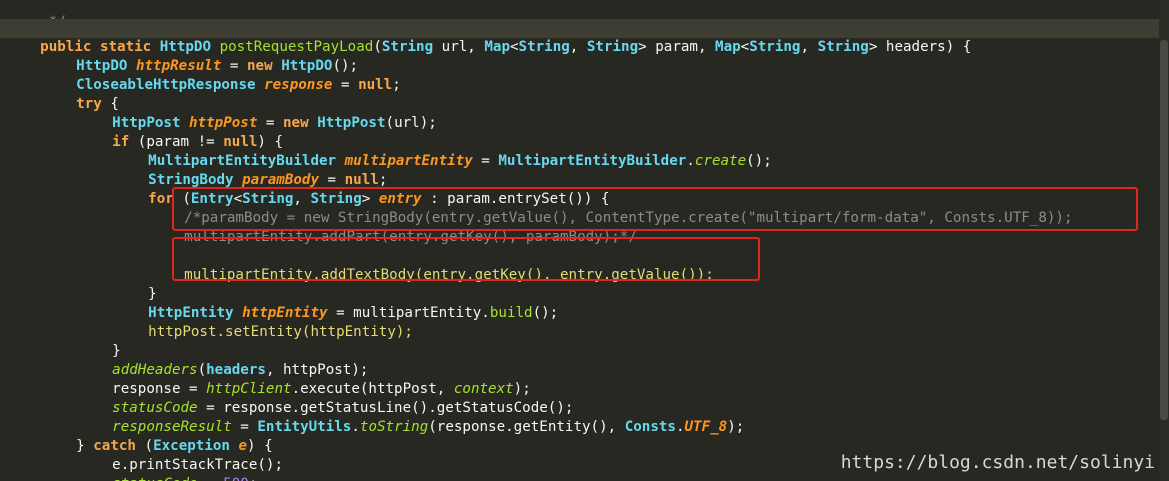 The image size is (1169, 481). What do you see at coordinates (274, 123) in the screenshot?
I see `code-line-5: HttpPost httpPost = new HttpPost(url);` at bounding box center [274, 123].